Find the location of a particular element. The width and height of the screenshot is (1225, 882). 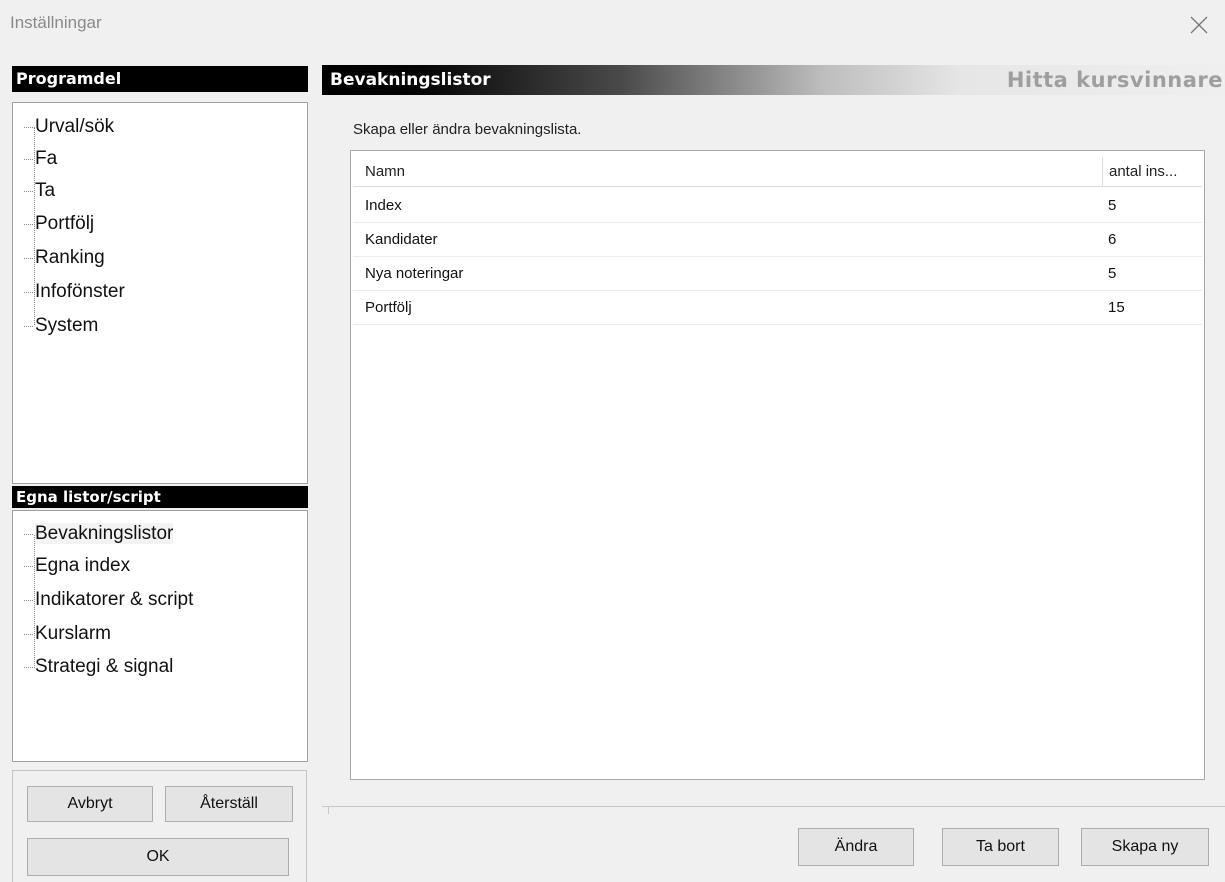

tree-item-indikatorer: Indikatorer & script is located at coordinates (108, 600).